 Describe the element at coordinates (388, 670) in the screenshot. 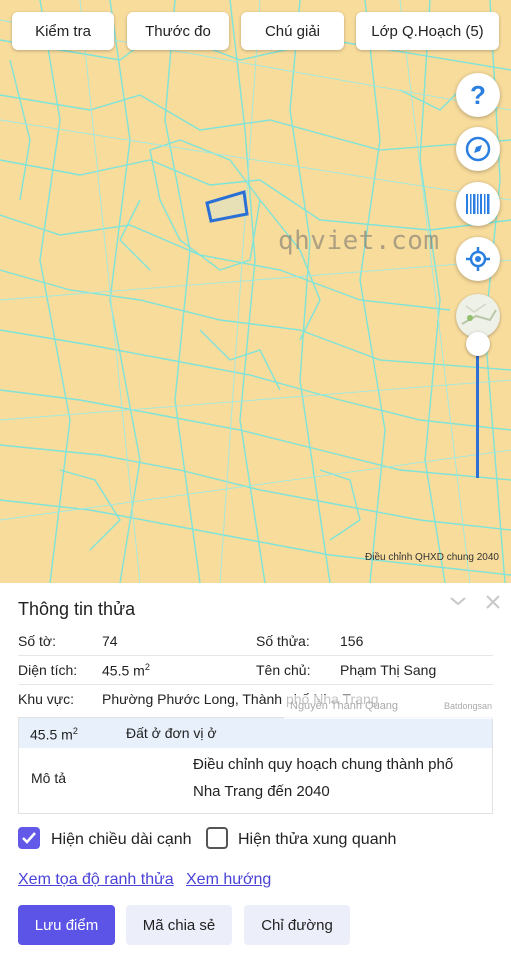

I see `owner-value: Phạm Thị Sang` at that location.